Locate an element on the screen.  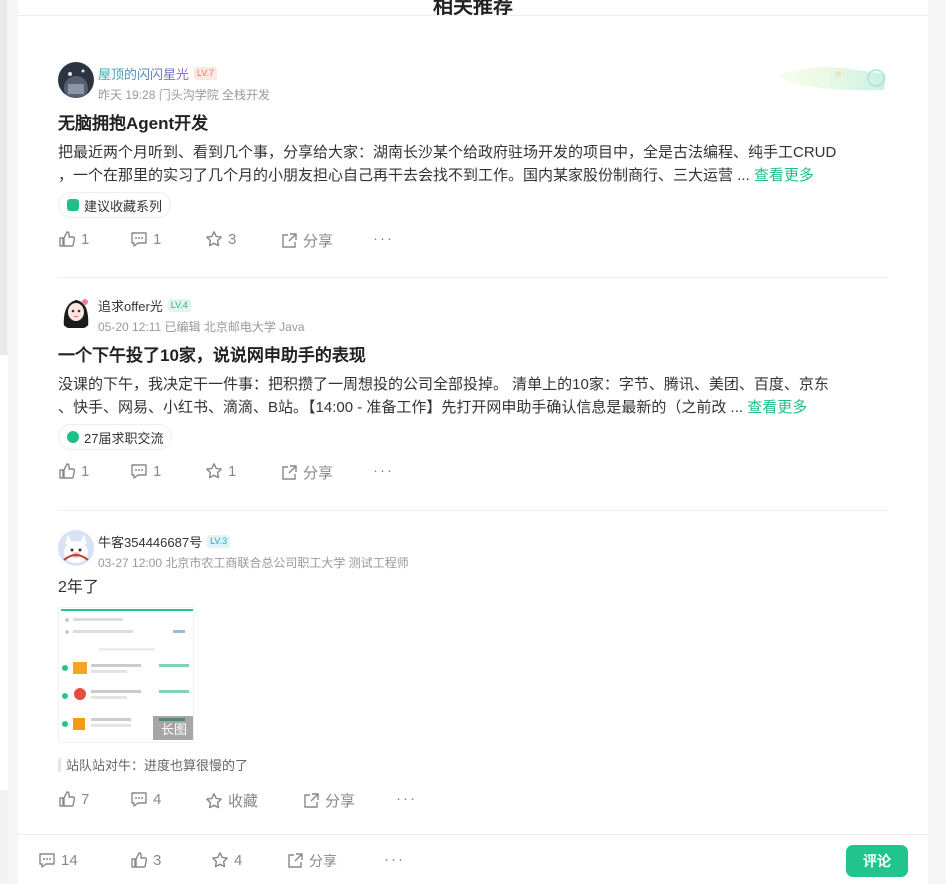
post-actions: 7 4 收藏 分享 ··· is located at coordinates (473, 802).